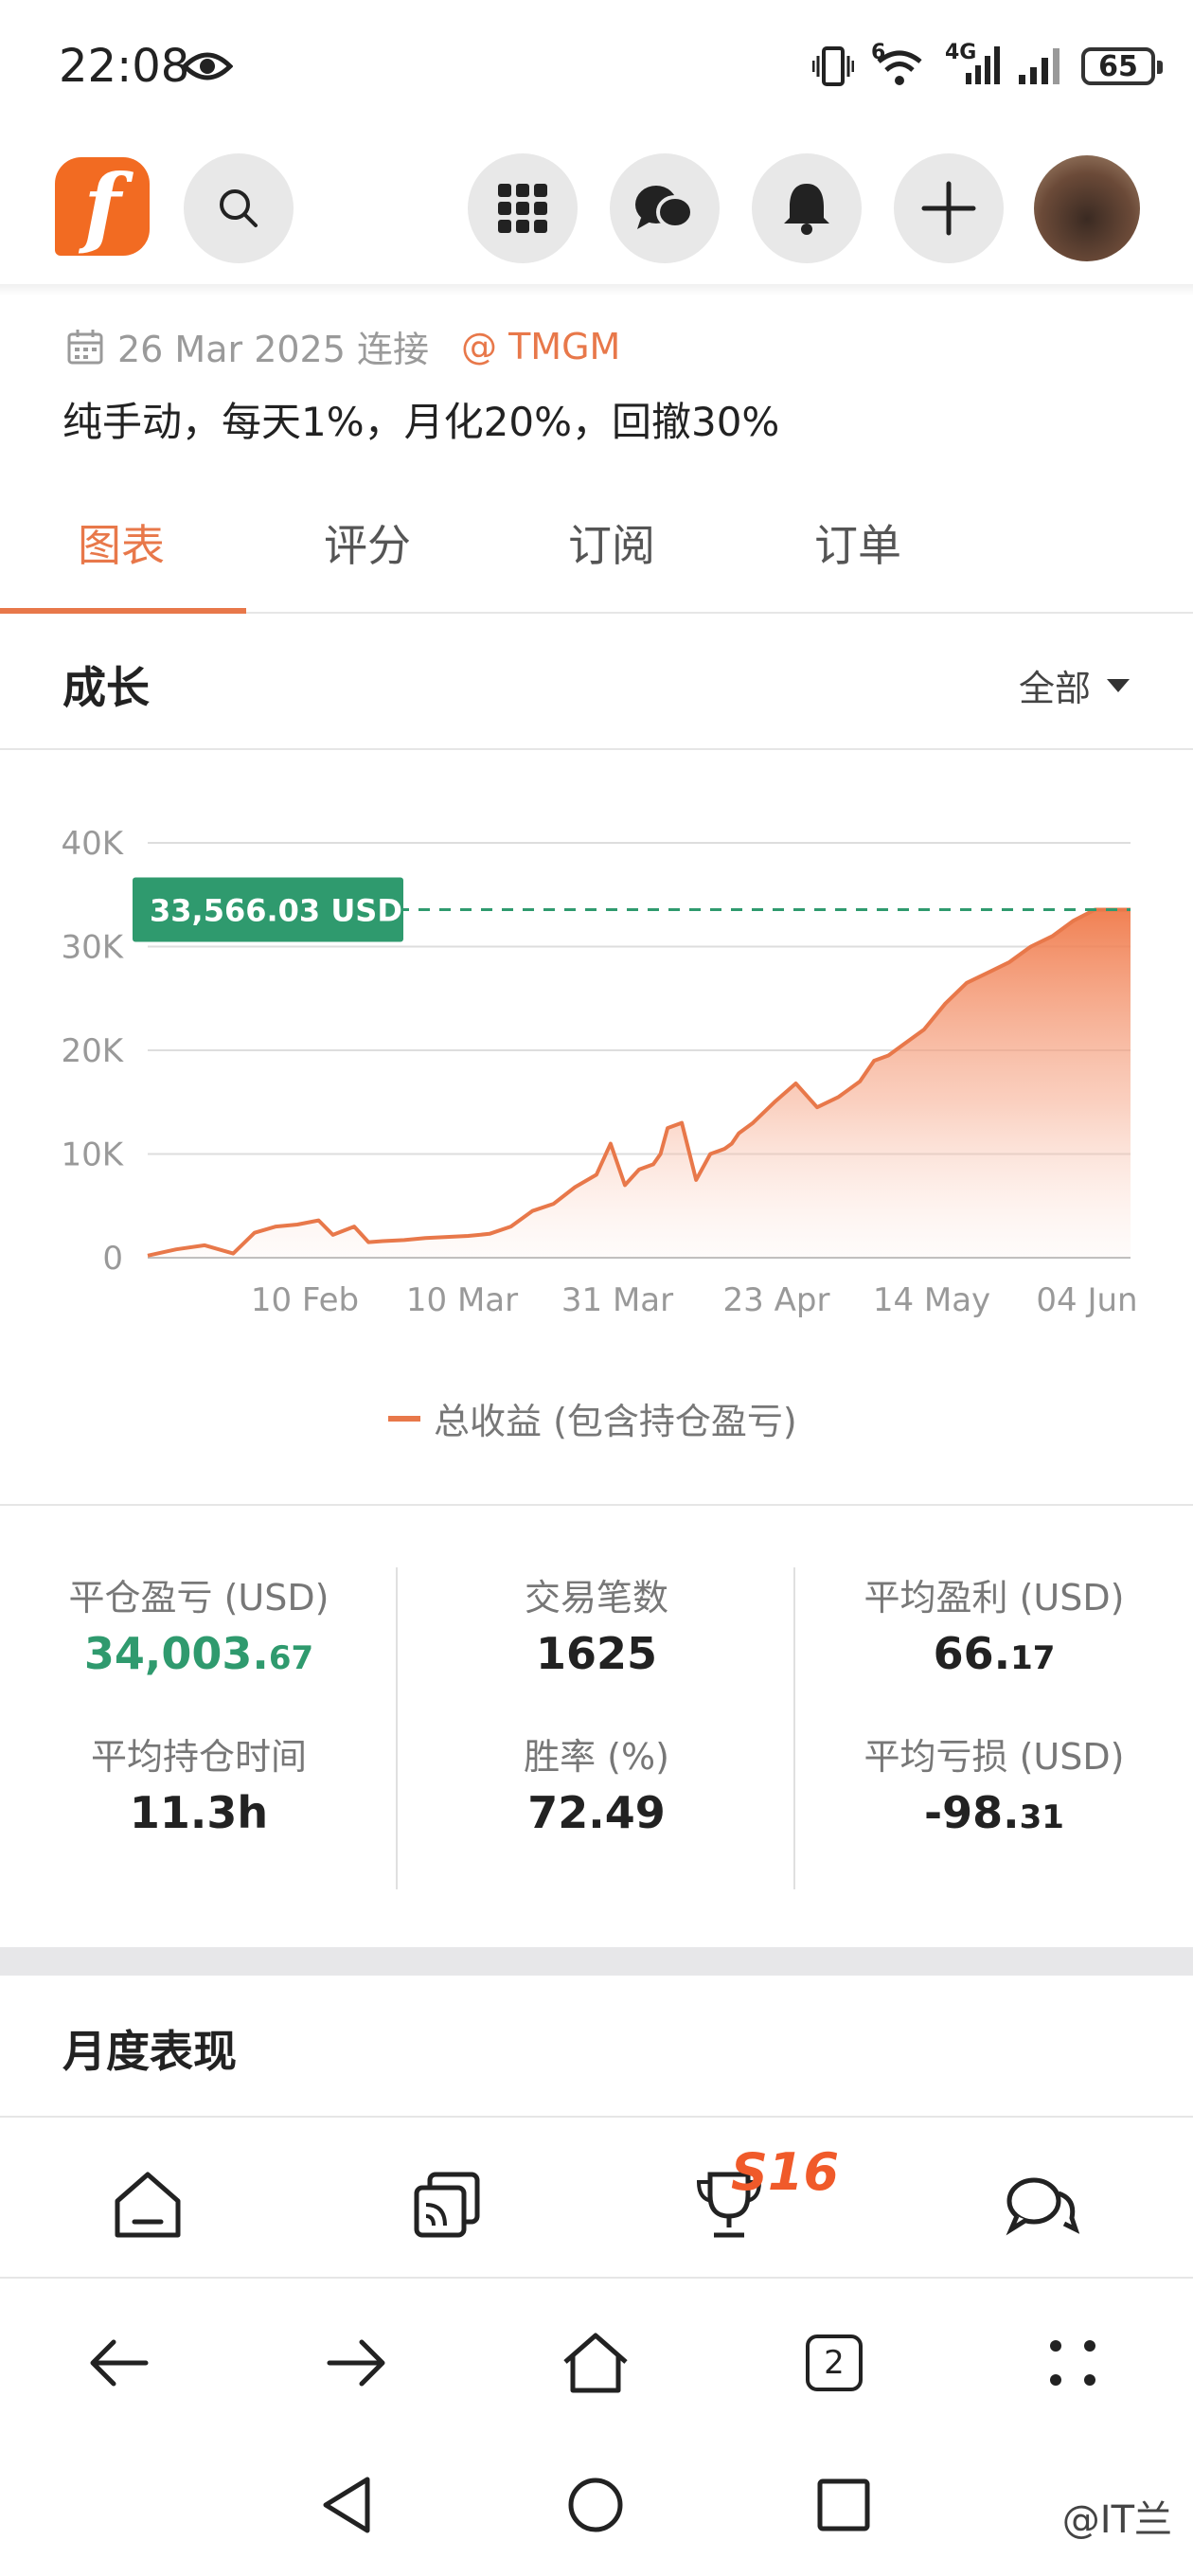  What do you see at coordinates (148, 2205) in the screenshot?
I see `home-nav-icon` at bounding box center [148, 2205].